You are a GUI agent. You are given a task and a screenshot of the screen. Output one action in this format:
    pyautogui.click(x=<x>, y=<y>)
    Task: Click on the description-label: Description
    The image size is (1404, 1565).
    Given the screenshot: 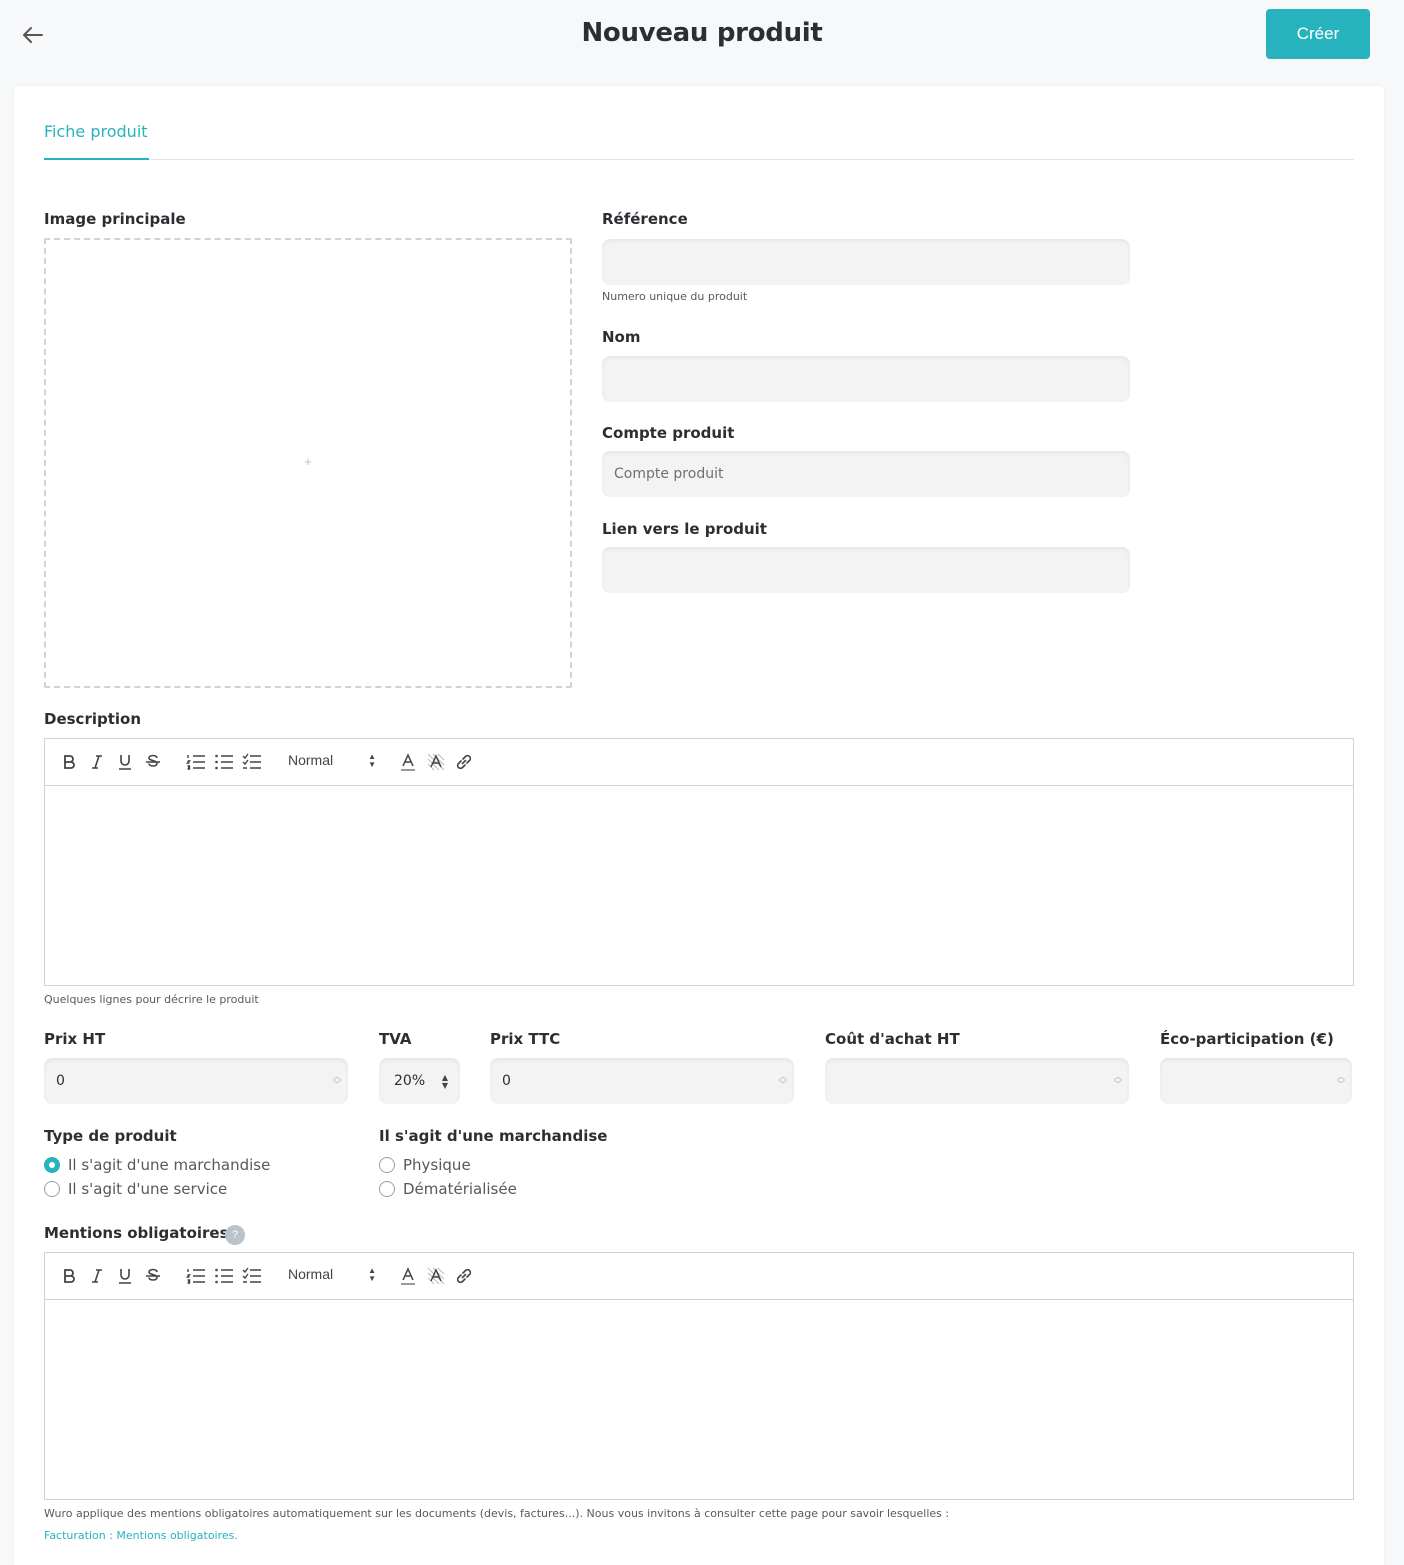 What is the action you would take?
    pyautogui.click(x=93, y=719)
    